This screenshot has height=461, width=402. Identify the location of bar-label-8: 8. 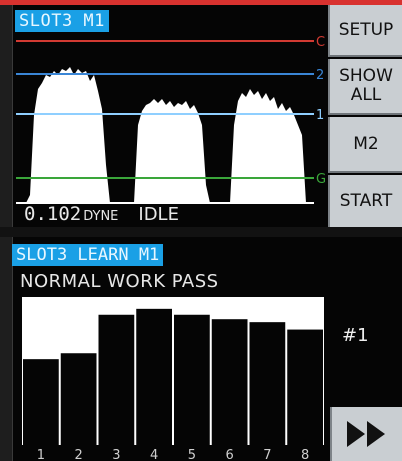
(305, 454).